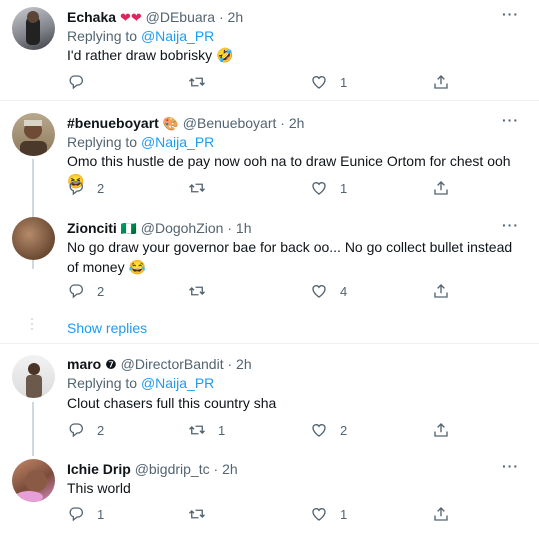 This screenshot has width=539, height=539. I want to click on retweet-button: 1, so click(206, 430).